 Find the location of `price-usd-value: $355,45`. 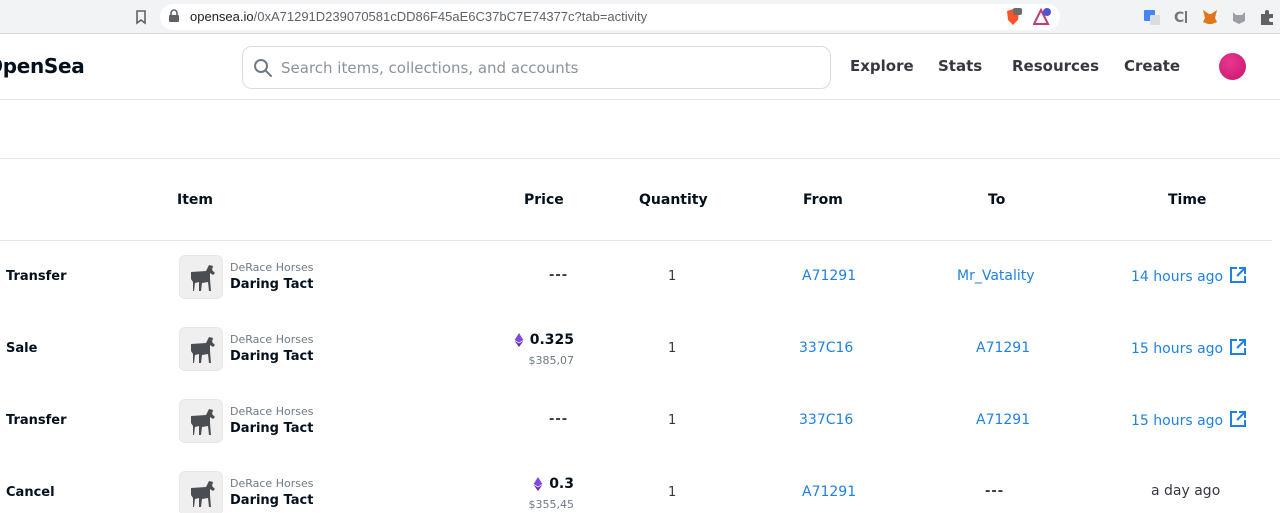

price-usd-value: $355,45 is located at coordinates (551, 504).